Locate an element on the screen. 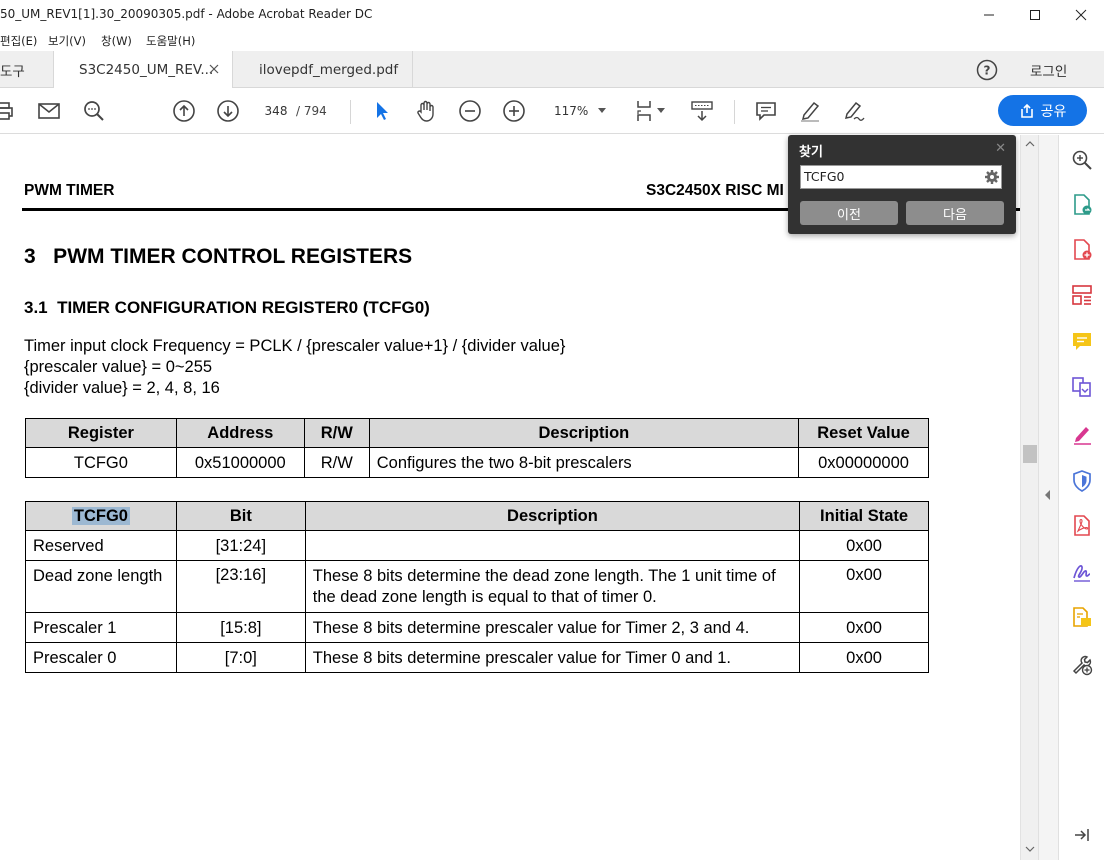  more-tools-button is located at coordinates (1082, 665).